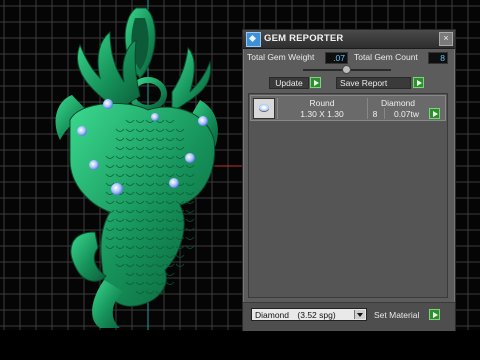  I want to click on close-button: ×, so click(446, 39).